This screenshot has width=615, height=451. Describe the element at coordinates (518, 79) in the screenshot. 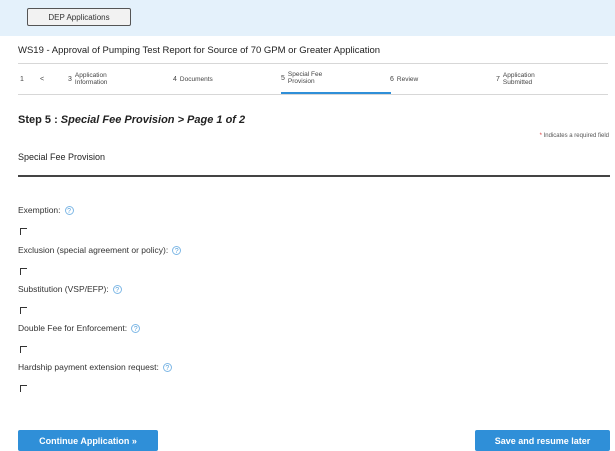

I see `step-label: Application Submitted` at that location.